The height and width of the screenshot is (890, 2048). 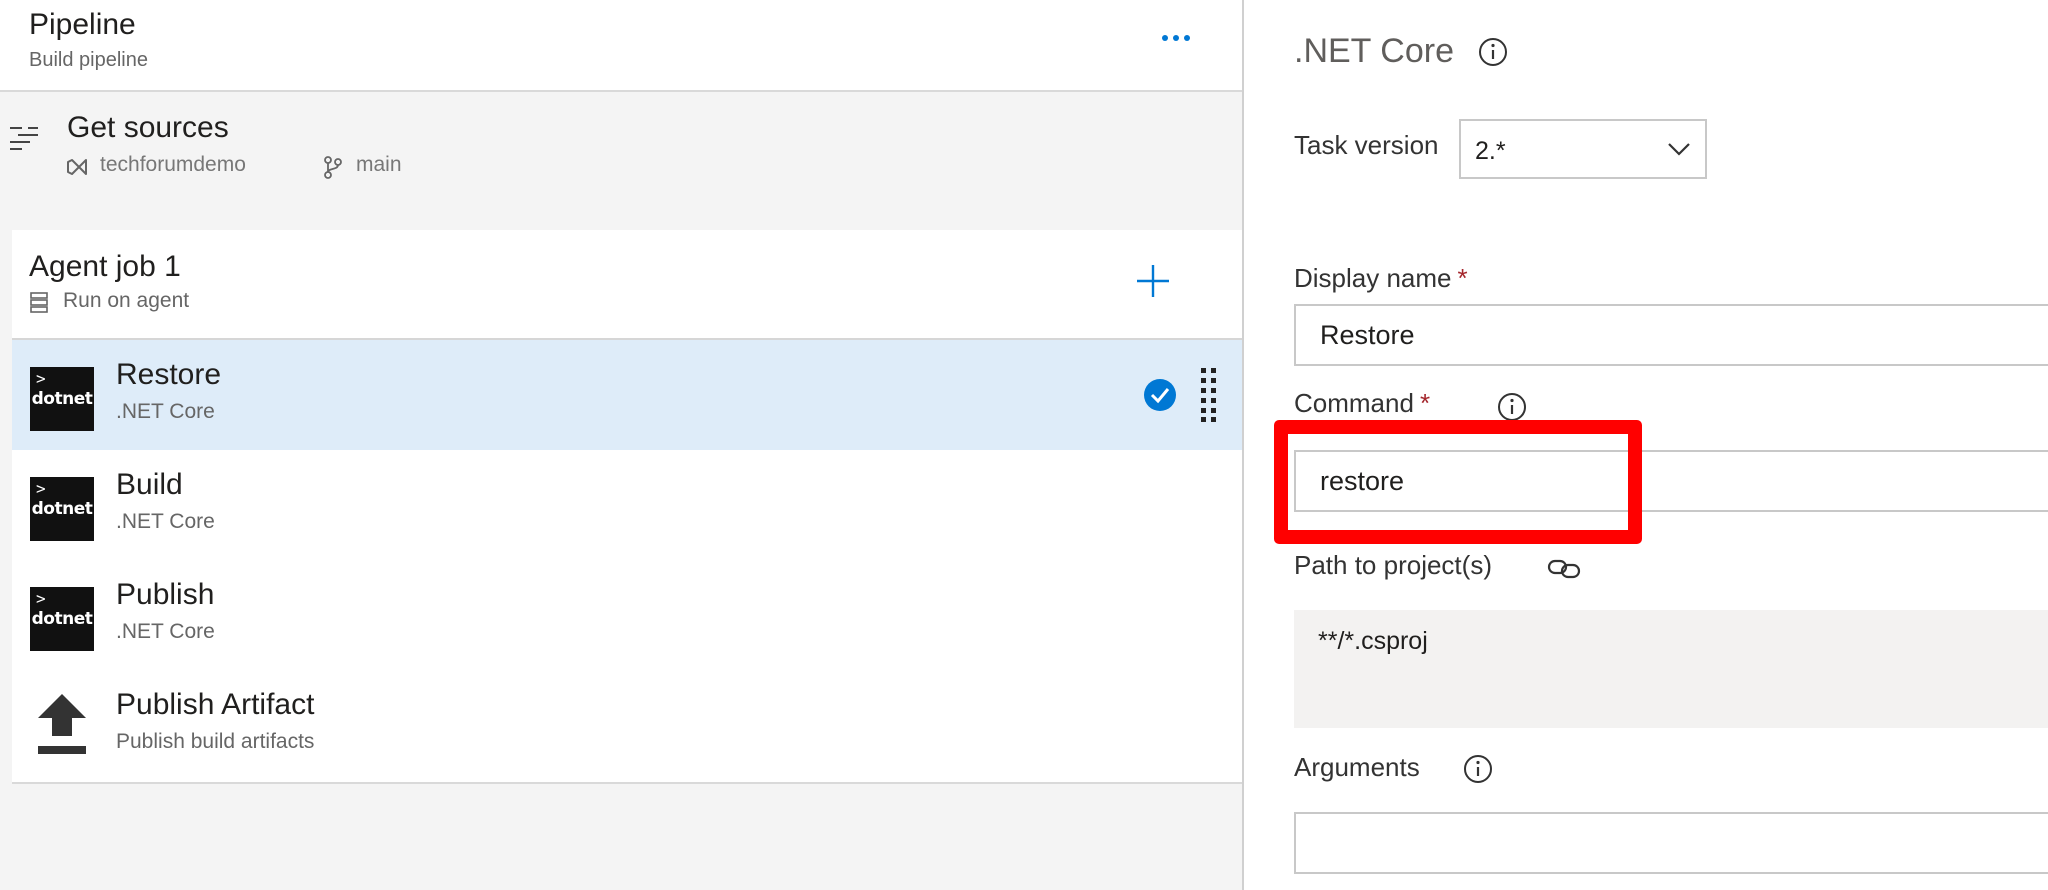 What do you see at coordinates (1366, 145) in the screenshot?
I see `task-version-label: Task version` at bounding box center [1366, 145].